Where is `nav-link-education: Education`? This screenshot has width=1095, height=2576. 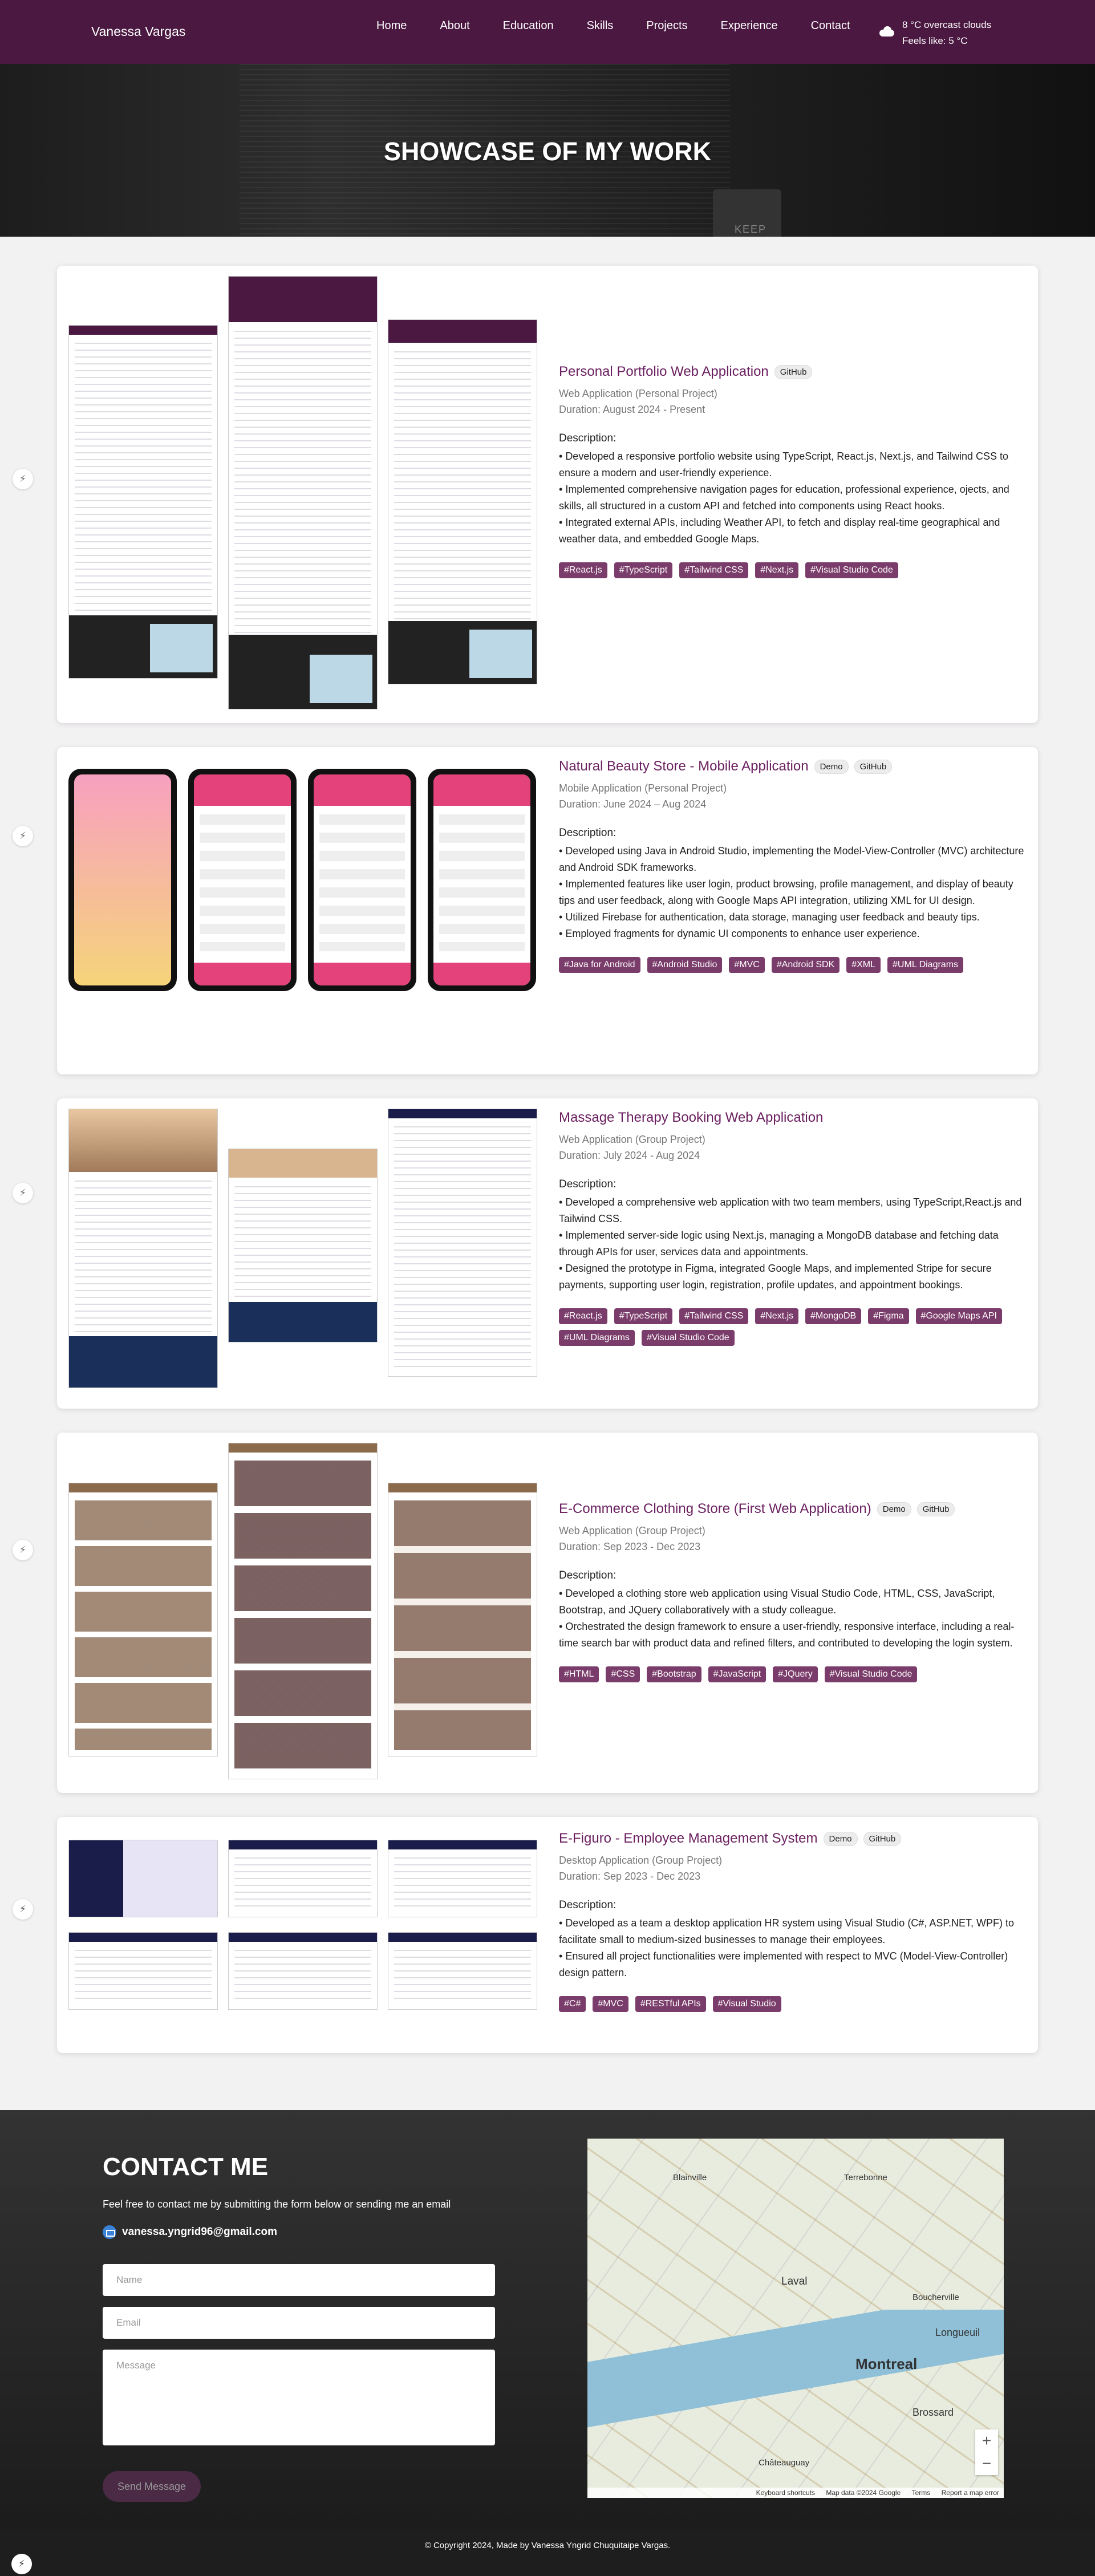
nav-link-education: Education is located at coordinates (528, 26).